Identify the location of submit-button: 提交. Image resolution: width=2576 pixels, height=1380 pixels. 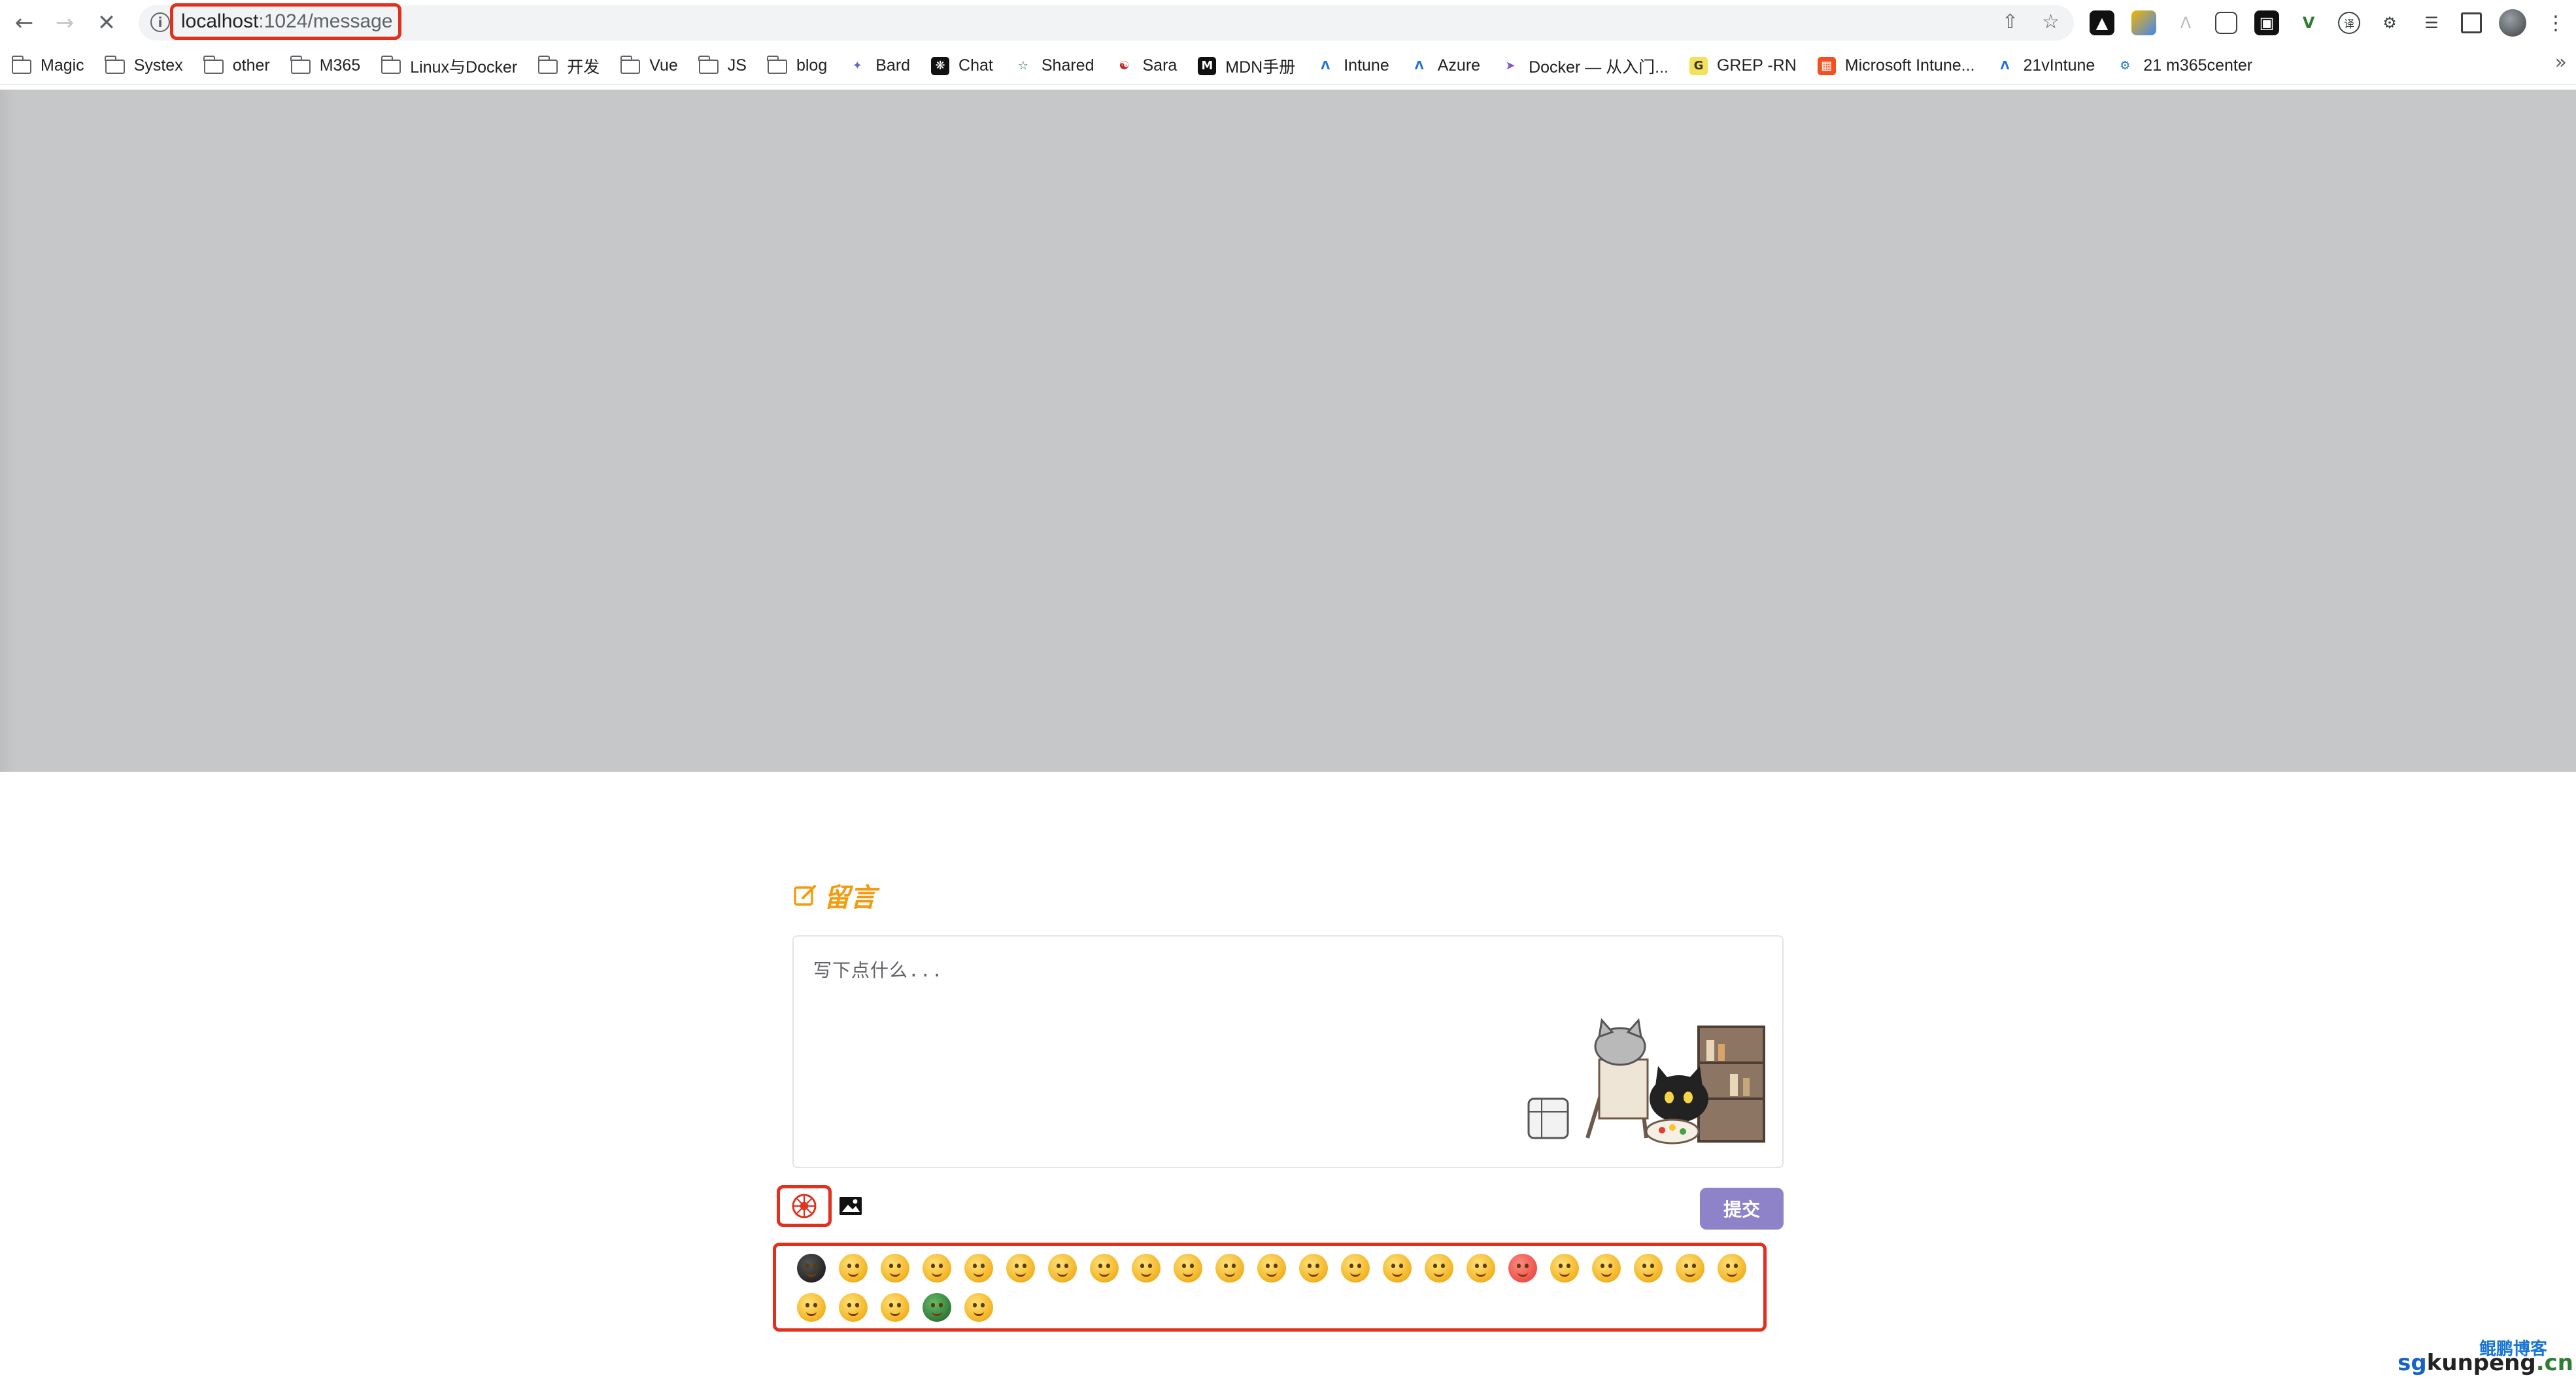
(1742, 1209).